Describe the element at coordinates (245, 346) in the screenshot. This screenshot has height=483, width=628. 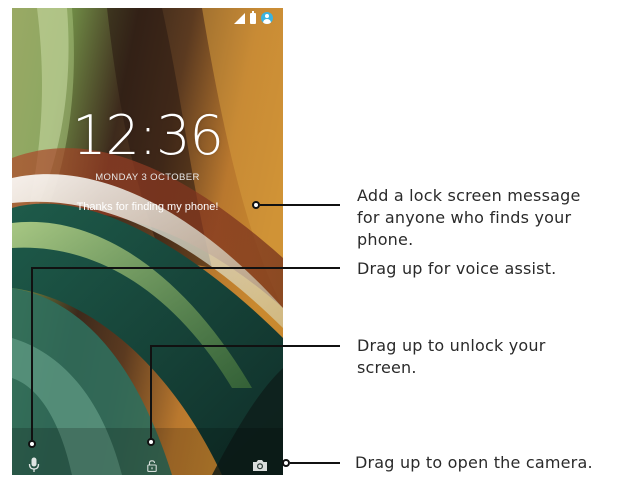
I see `unlock-callout-line` at that location.